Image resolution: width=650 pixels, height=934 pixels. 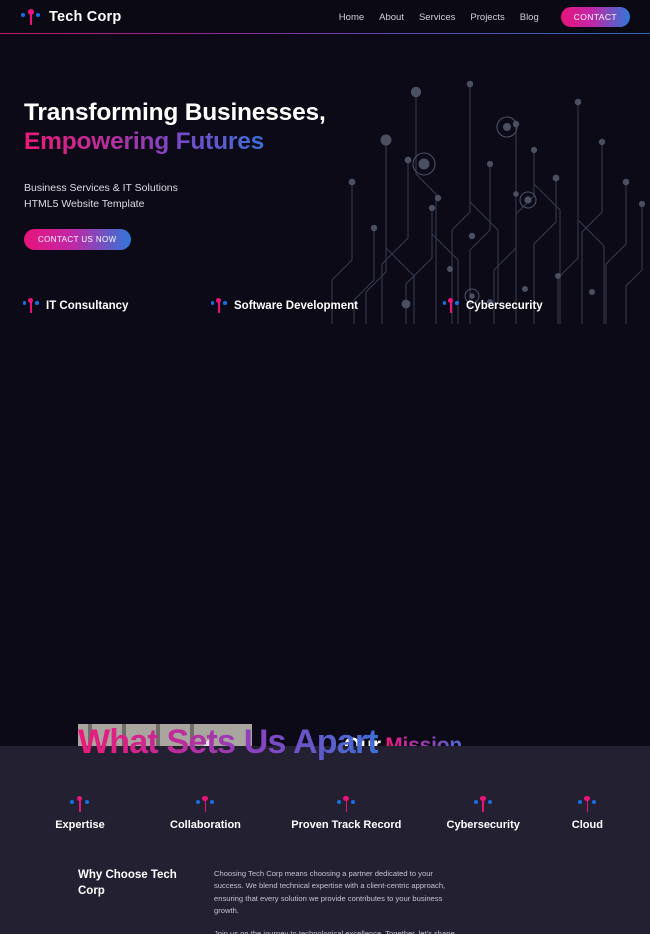 I want to click on apart-title: What Sets Us Apart, so click(x=228, y=742).